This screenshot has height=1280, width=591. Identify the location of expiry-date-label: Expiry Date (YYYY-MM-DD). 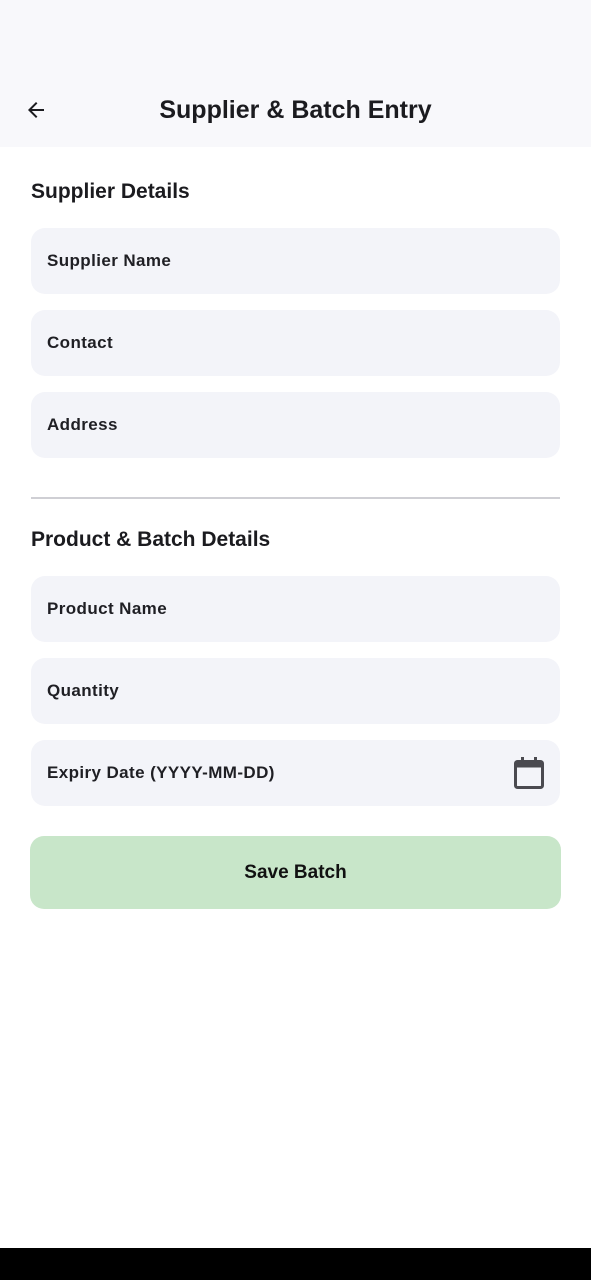
(161, 772).